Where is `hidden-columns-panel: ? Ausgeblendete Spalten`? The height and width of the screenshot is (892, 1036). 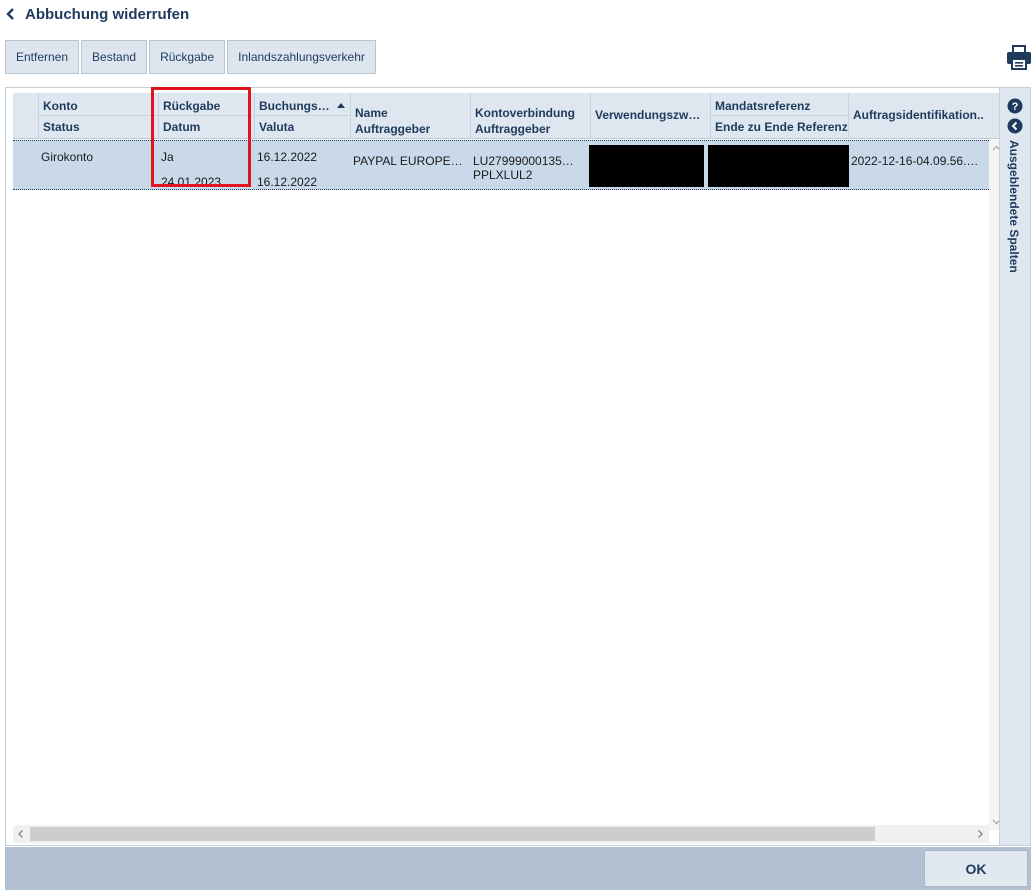
hidden-columns-panel: ? Ausgeblendete Spalten is located at coordinates (1014, 466).